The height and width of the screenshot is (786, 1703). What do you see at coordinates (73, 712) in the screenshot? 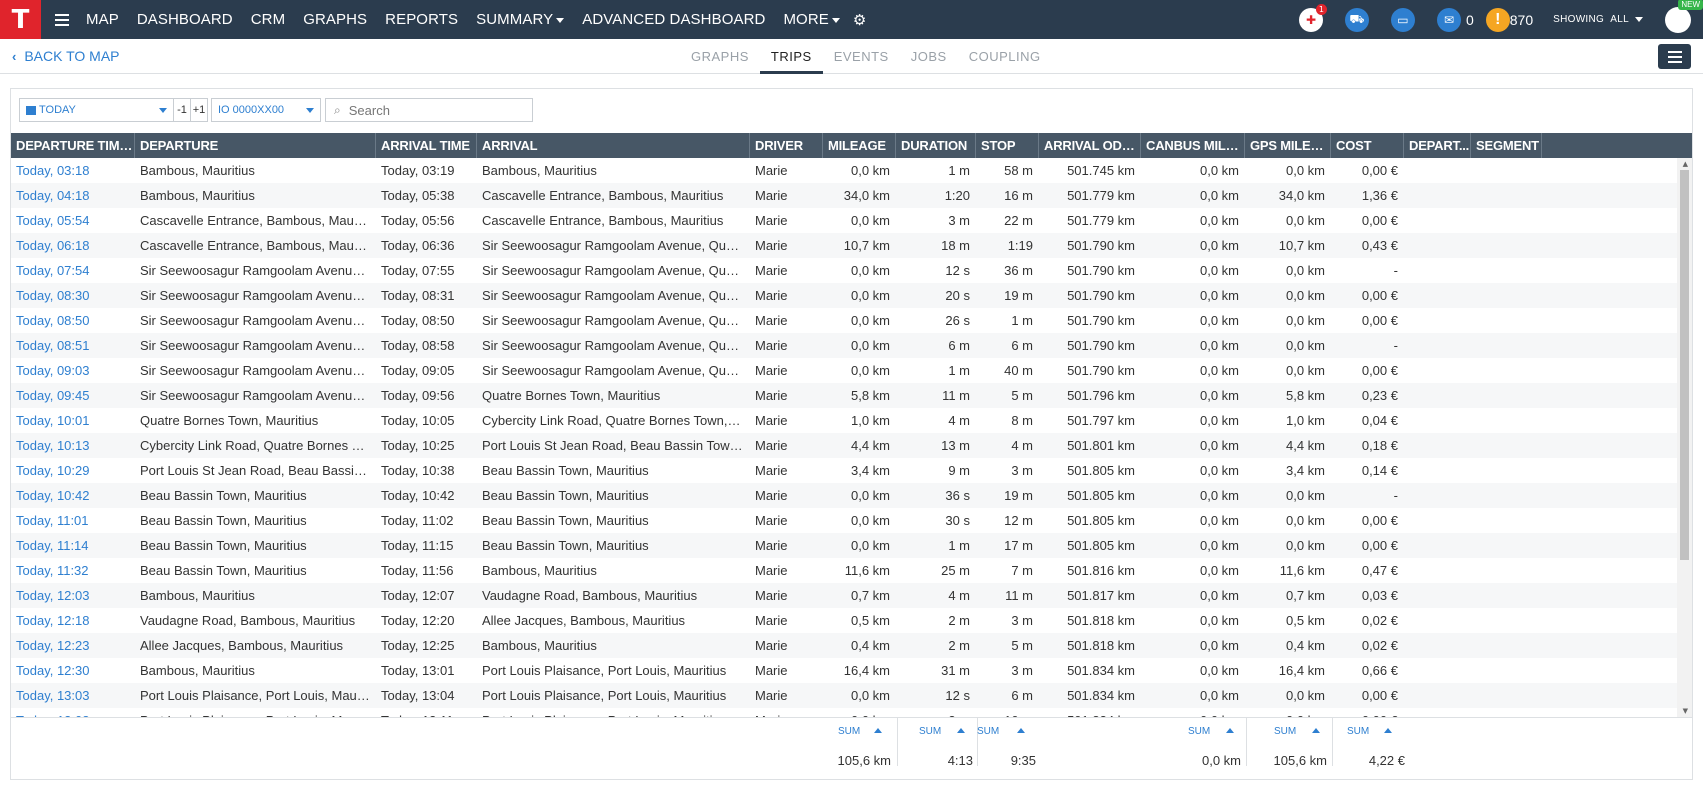
I see `cell-departure-time: Today, 13:08` at bounding box center [73, 712].